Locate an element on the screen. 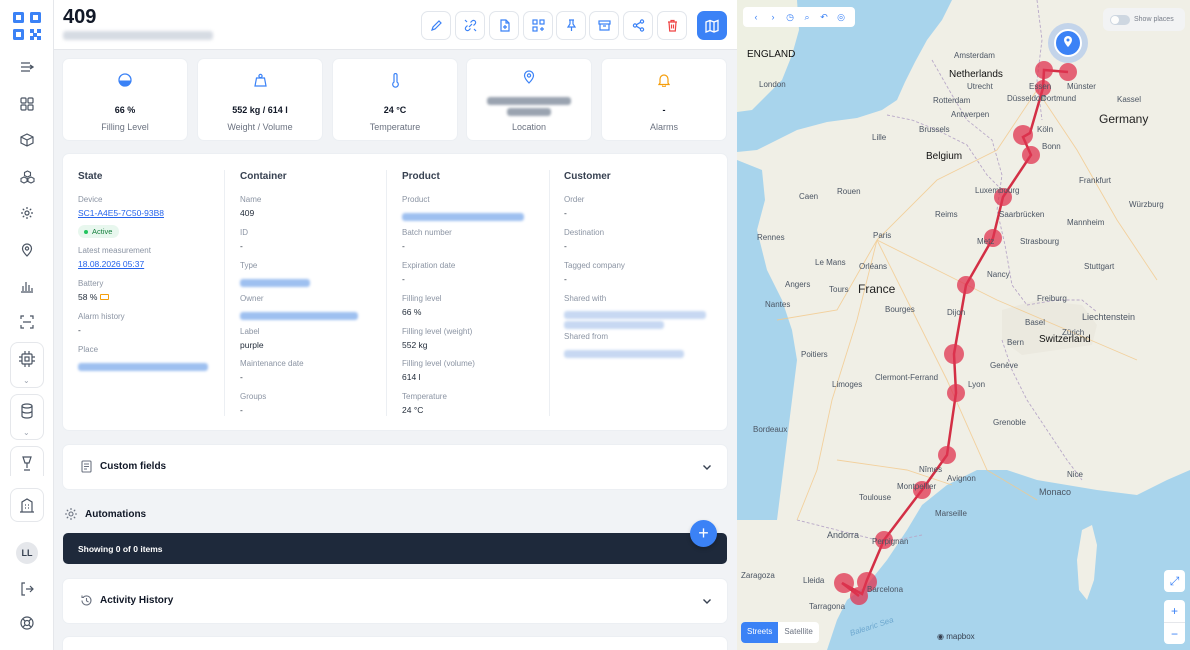 The width and height of the screenshot is (1190, 650). stat-card-filling-level: 66 % Filling Level is located at coordinates (125, 99).